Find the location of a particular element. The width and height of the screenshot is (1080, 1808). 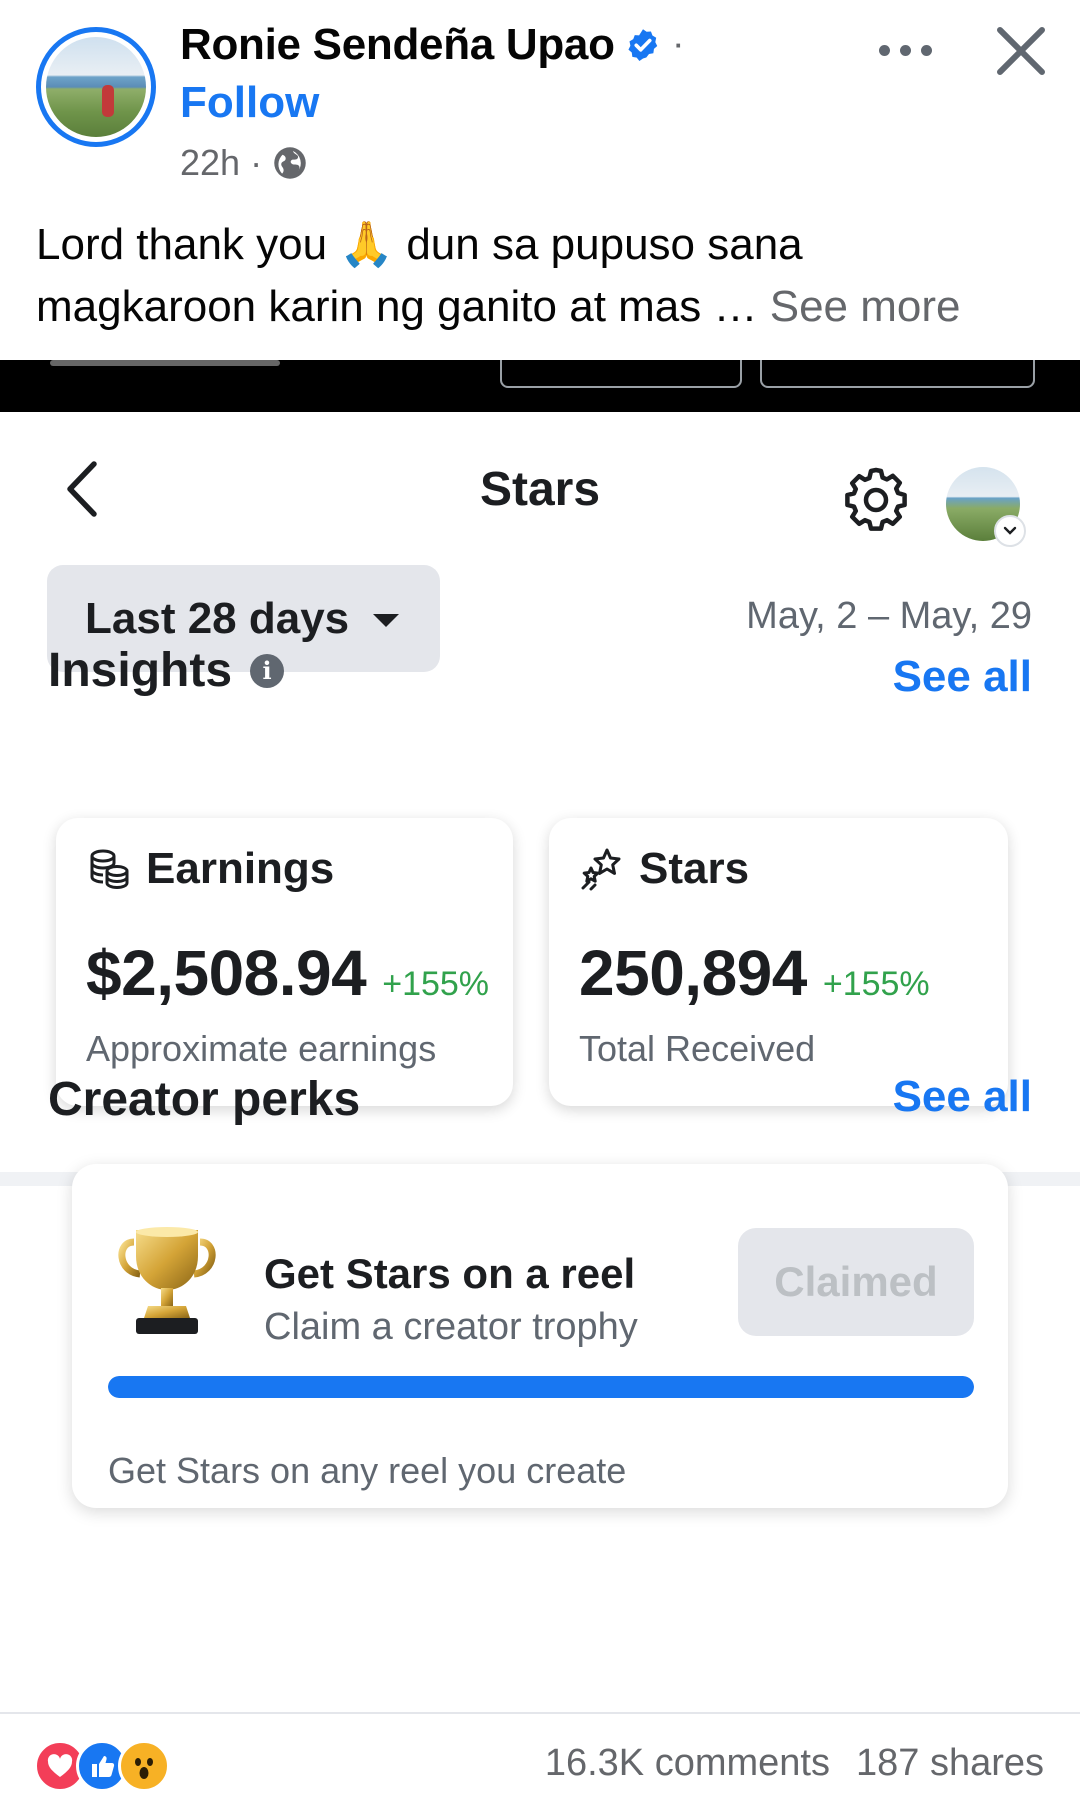

insights-see-all-link: See all is located at coordinates (962, 677).